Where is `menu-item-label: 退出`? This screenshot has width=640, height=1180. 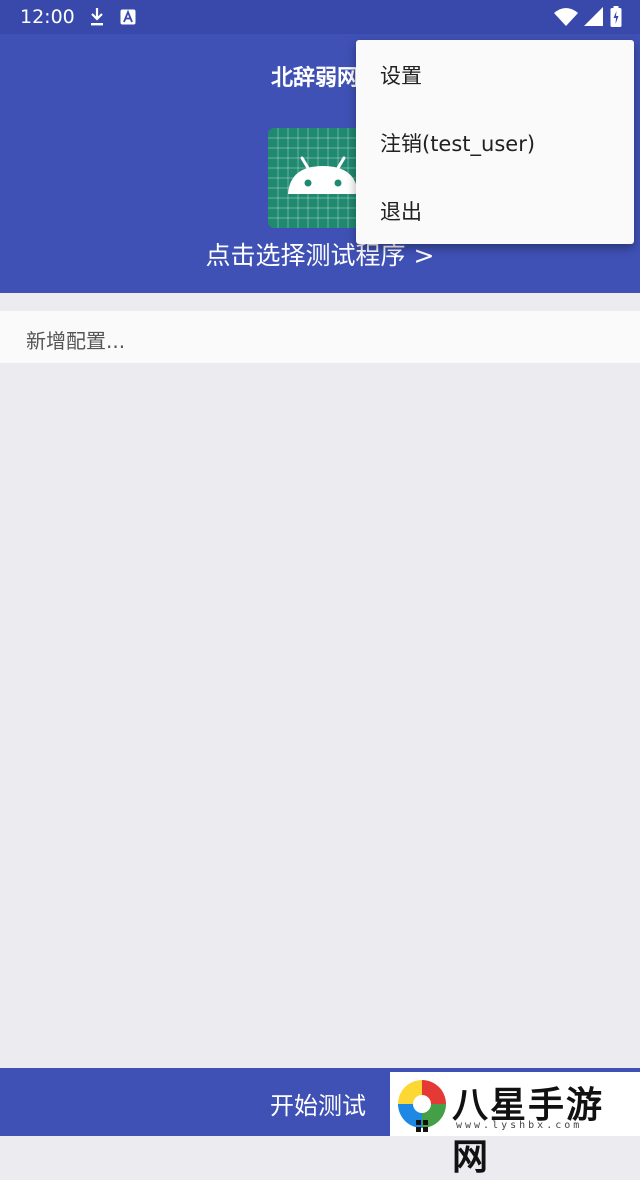 menu-item-label: 退出 is located at coordinates (401, 212).